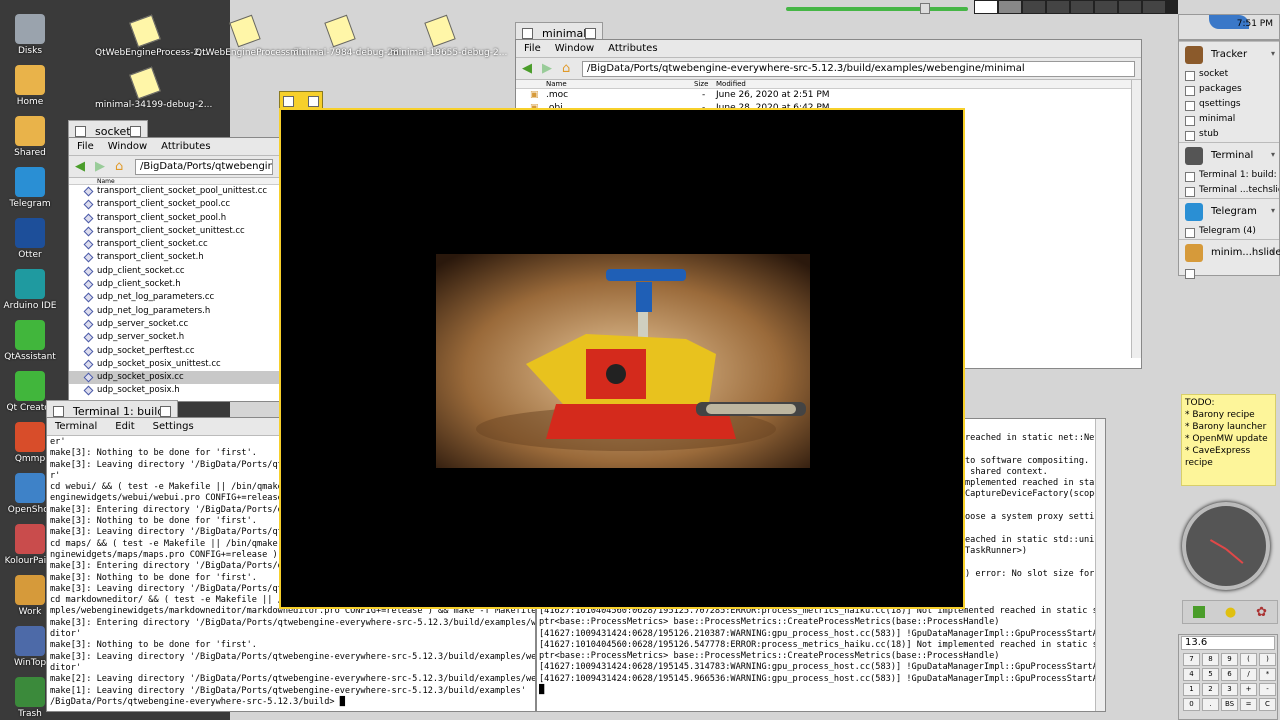  What do you see at coordinates (1229, 211) in the screenshot?
I see `deskbar-app: Telegram ▾` at bounding box center [1229, 211].